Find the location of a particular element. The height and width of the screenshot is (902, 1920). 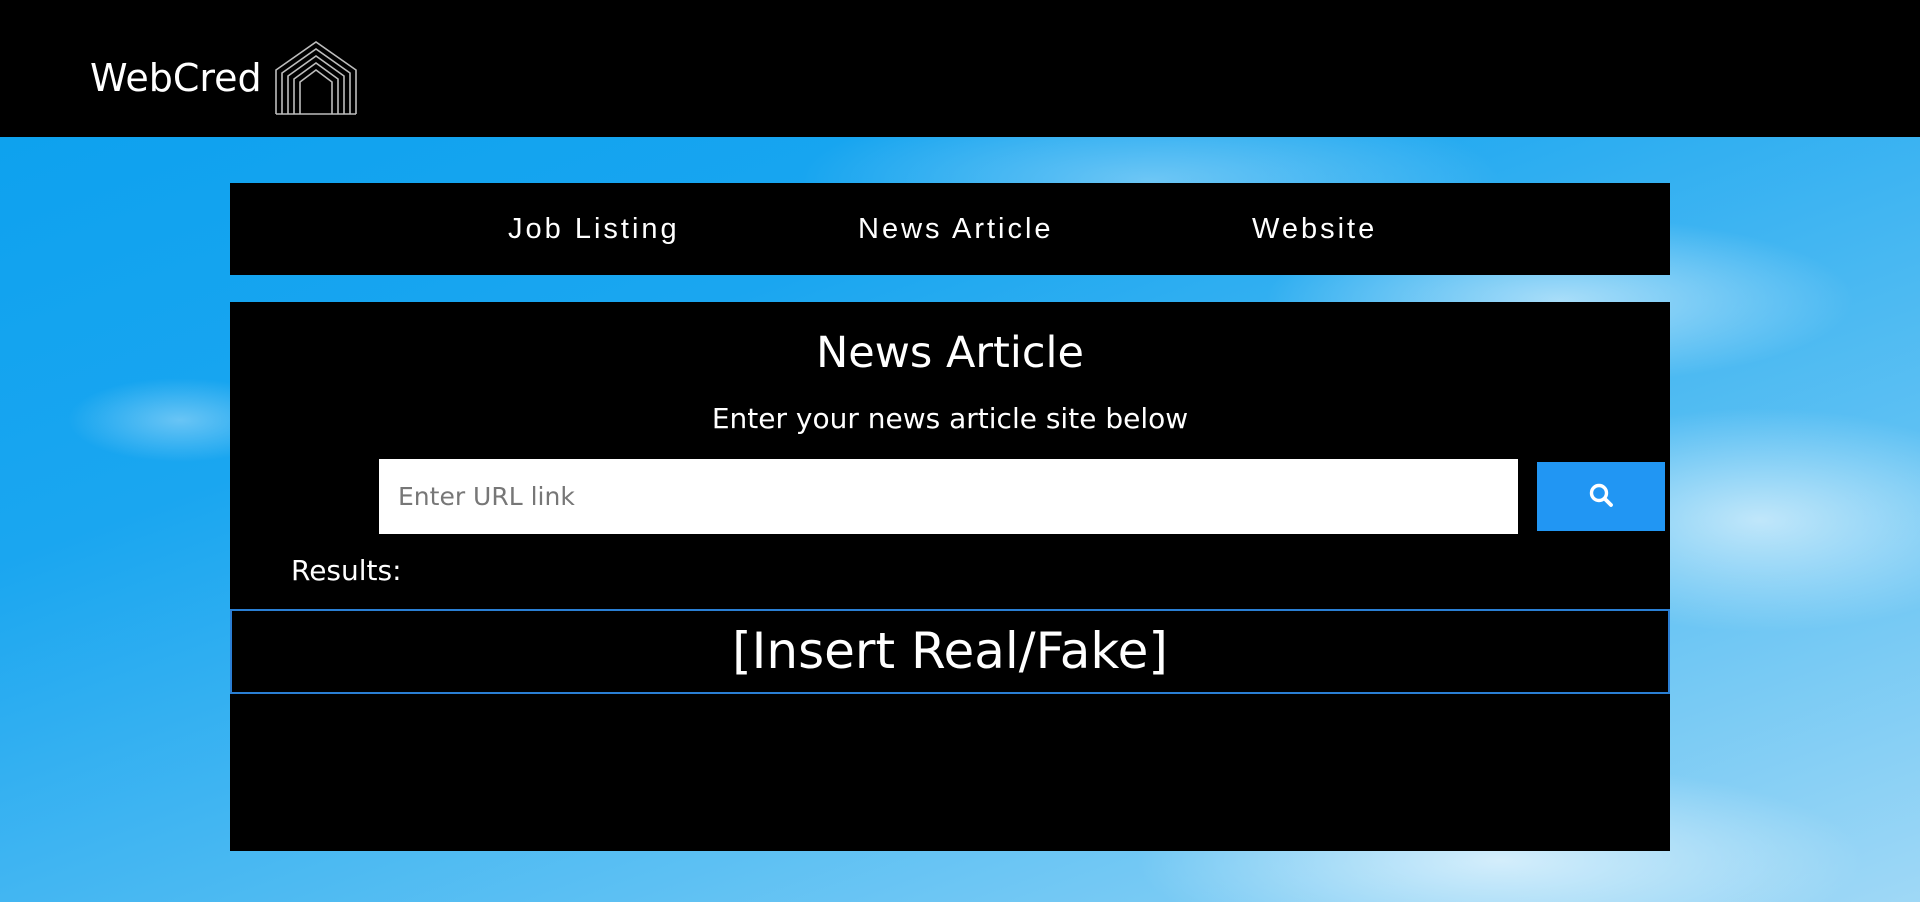

results-label: Results: is located at coordinates (346, 570).